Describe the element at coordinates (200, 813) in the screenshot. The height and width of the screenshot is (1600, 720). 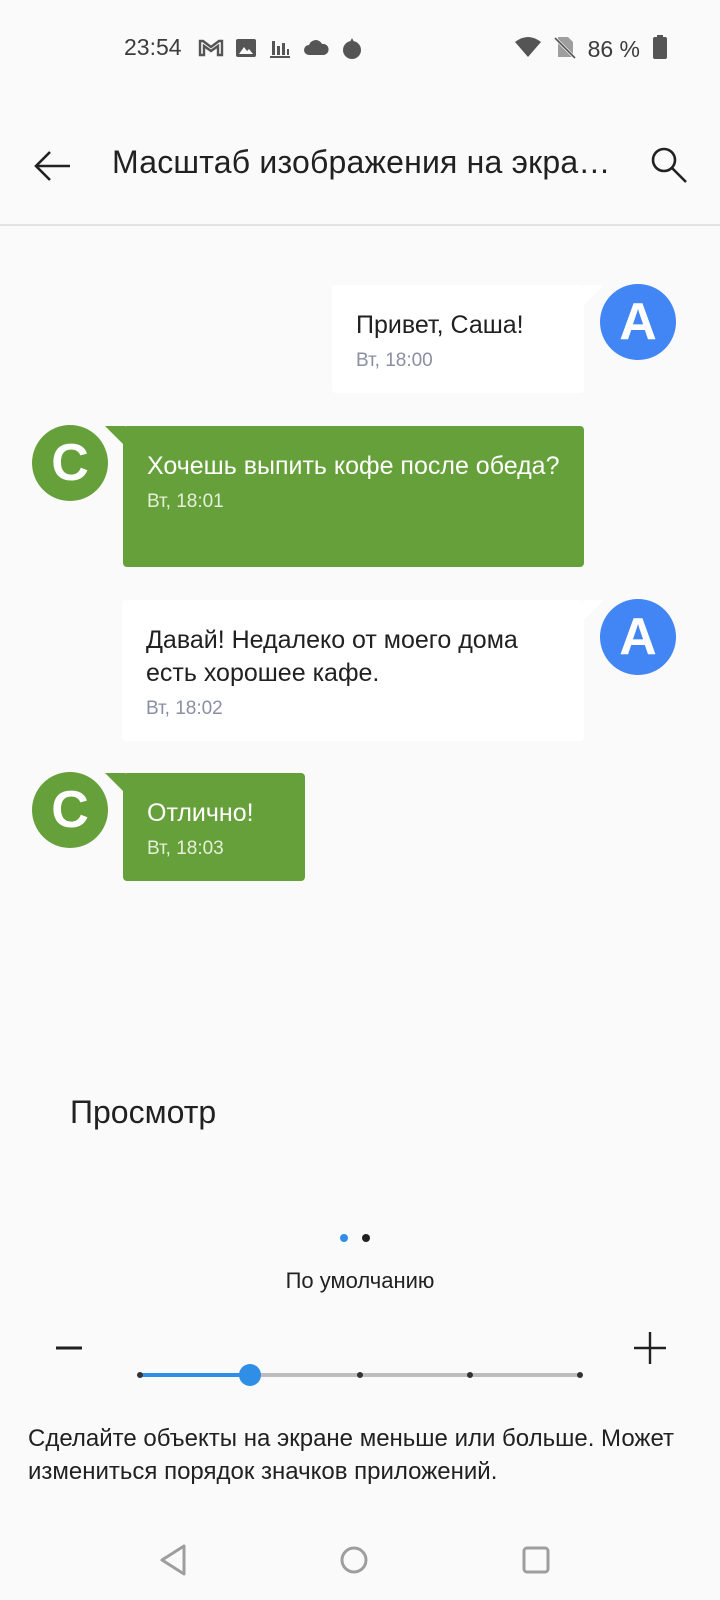
I see `message-text: Отлично!` at that location.